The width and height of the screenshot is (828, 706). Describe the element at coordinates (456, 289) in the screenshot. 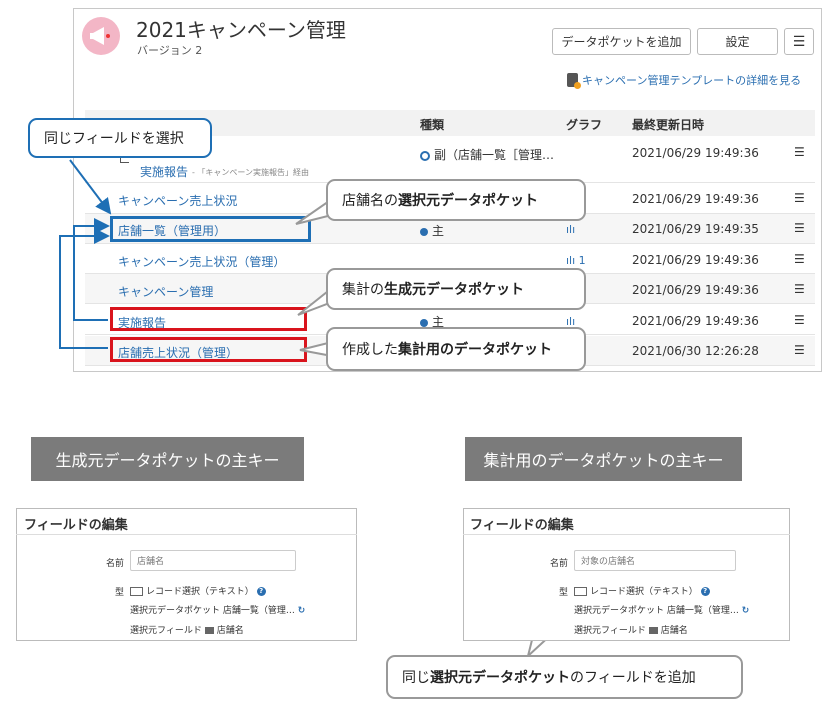

I see `callout-generator-pocket: 集計の 生成元データポケット` at that location.